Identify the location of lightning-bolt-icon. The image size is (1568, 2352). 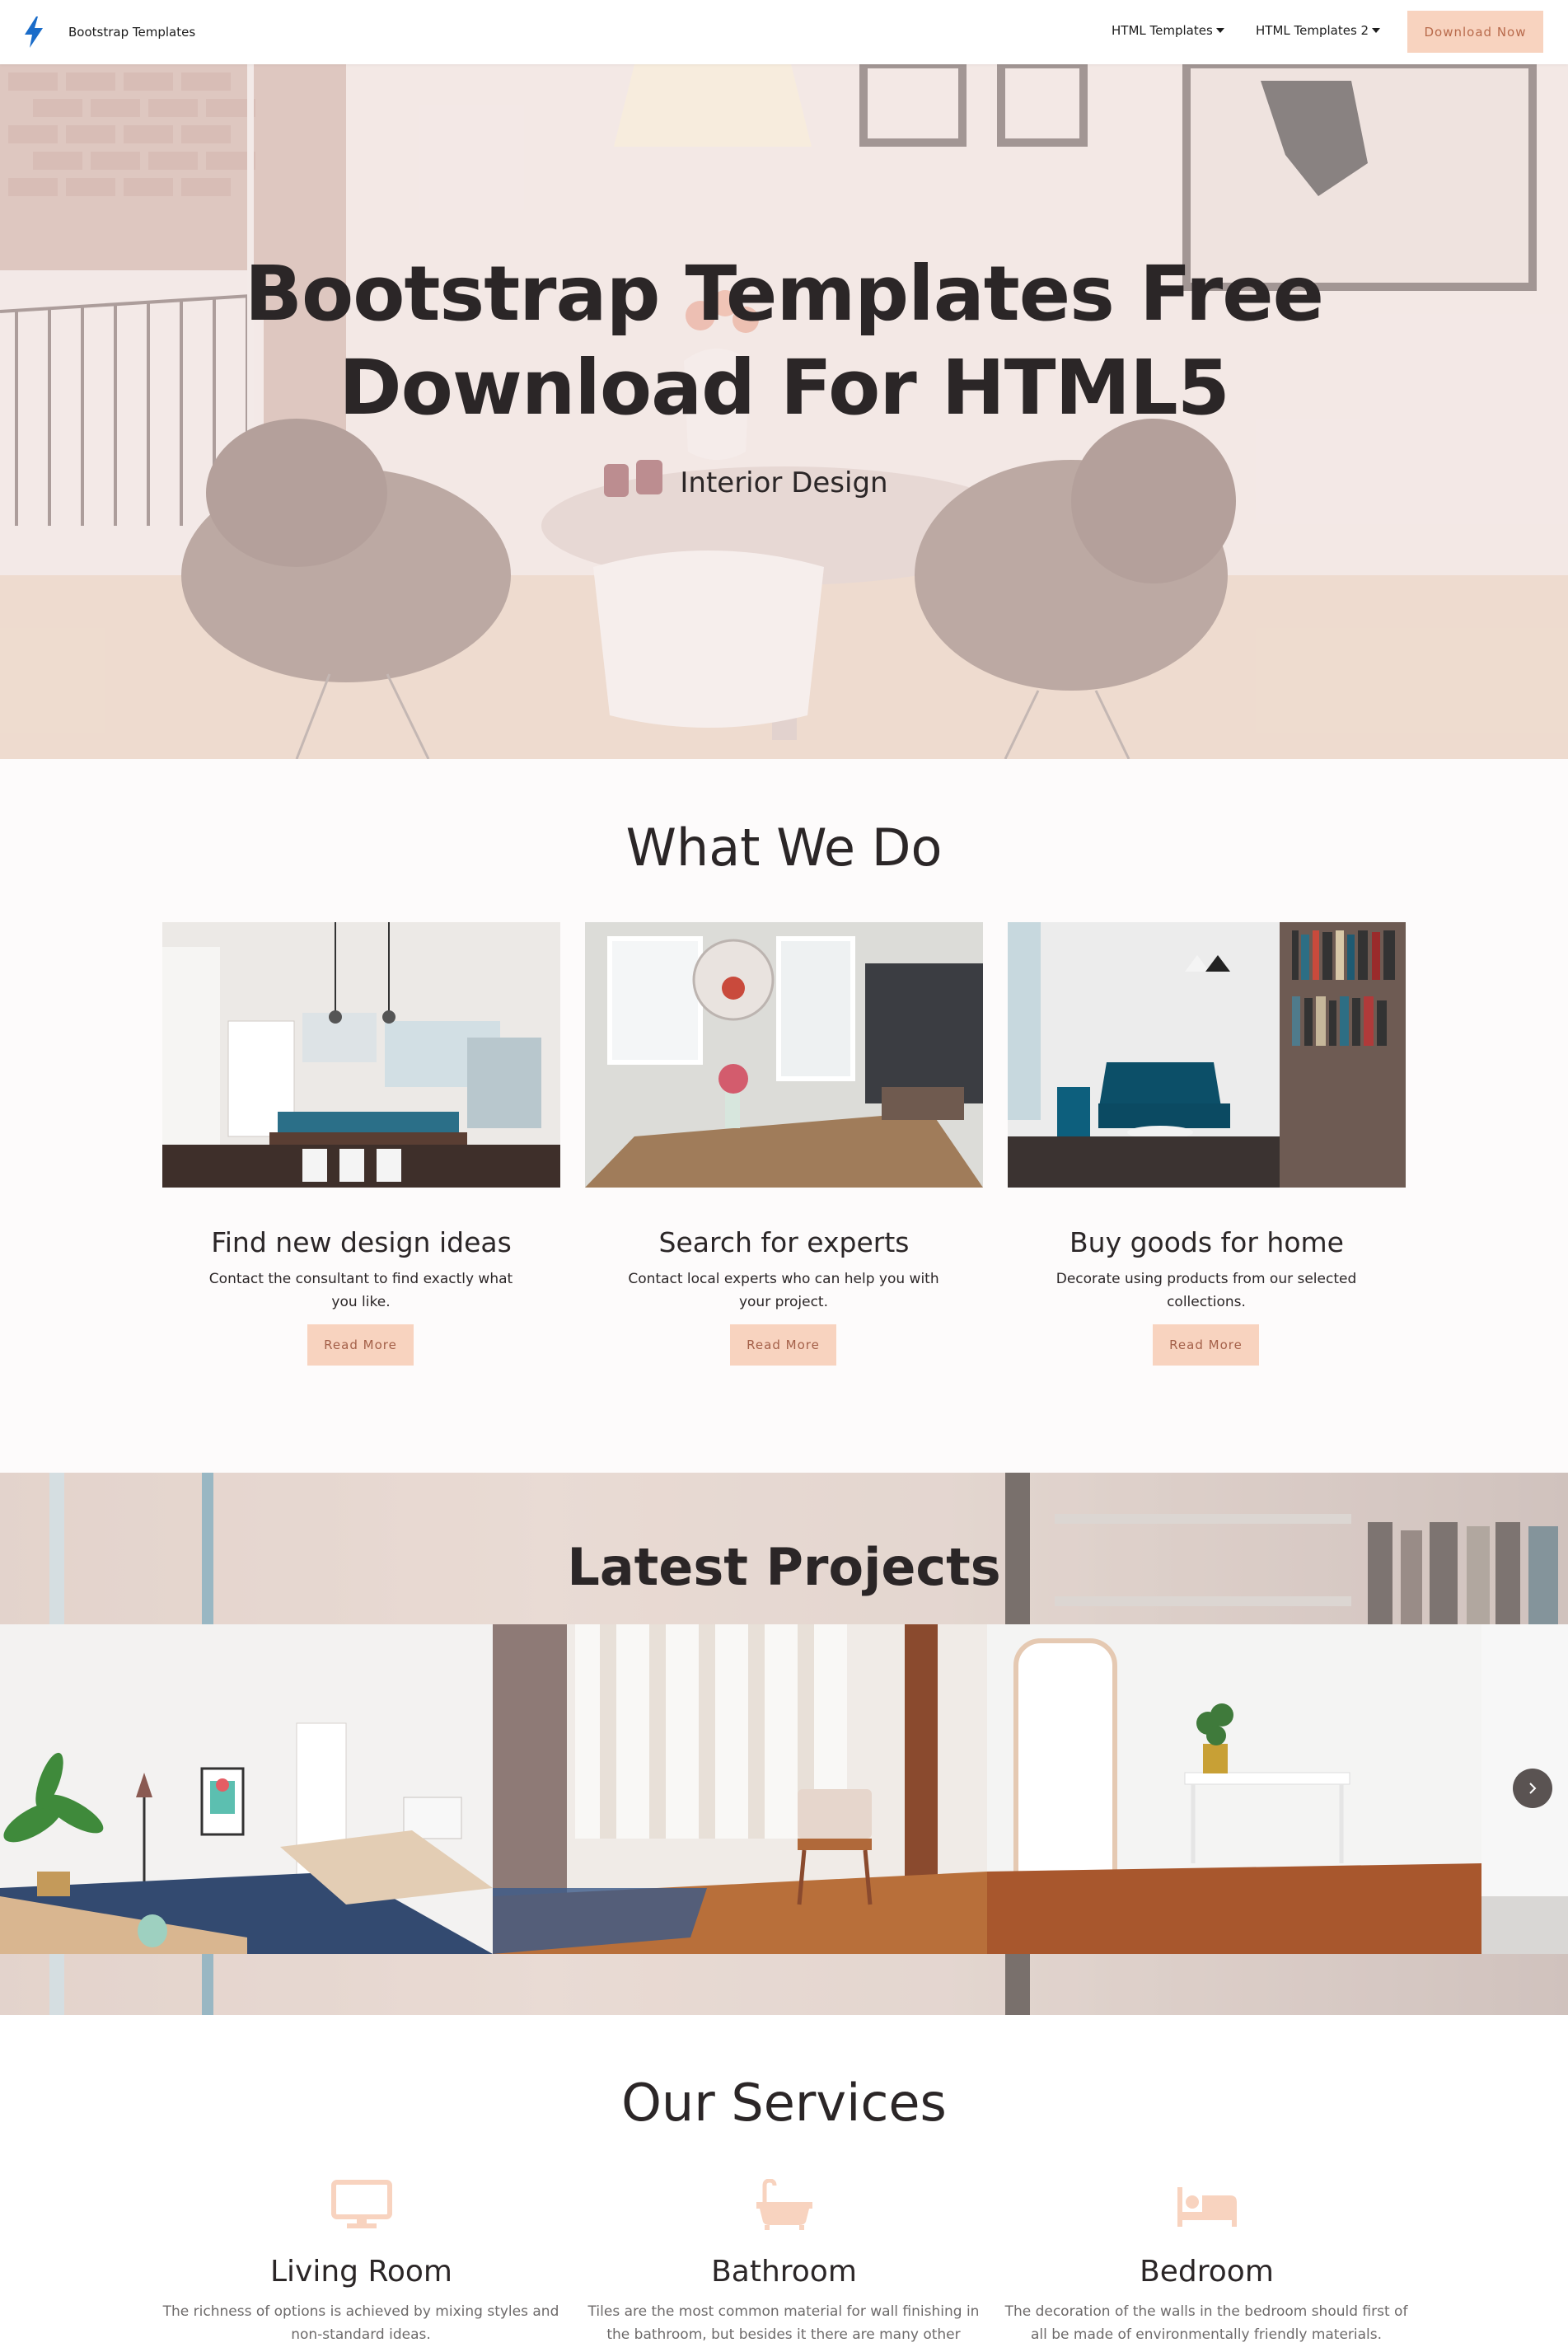
(34, 32).